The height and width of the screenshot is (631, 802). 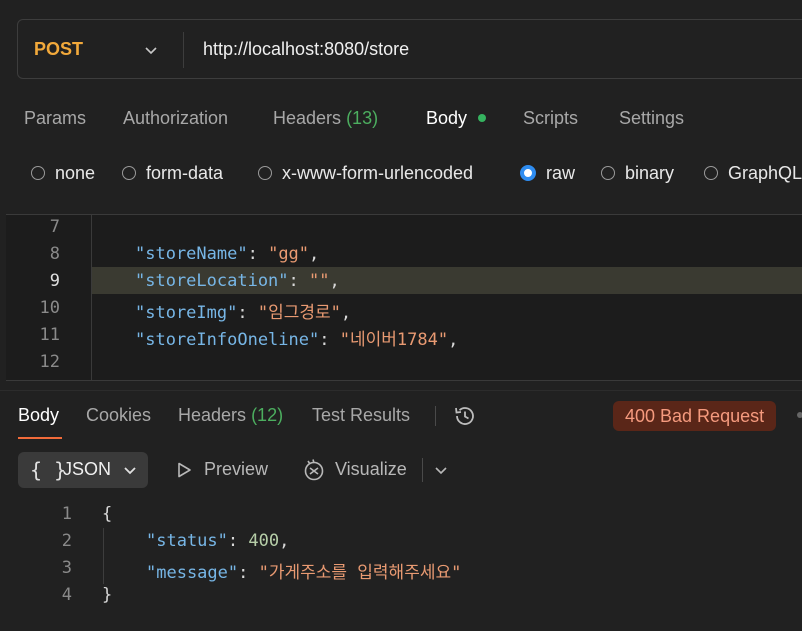 What do you see at coordinates (799, 415) in the screenshot?
I see `more-indicator` at bounding box center [799, 415].